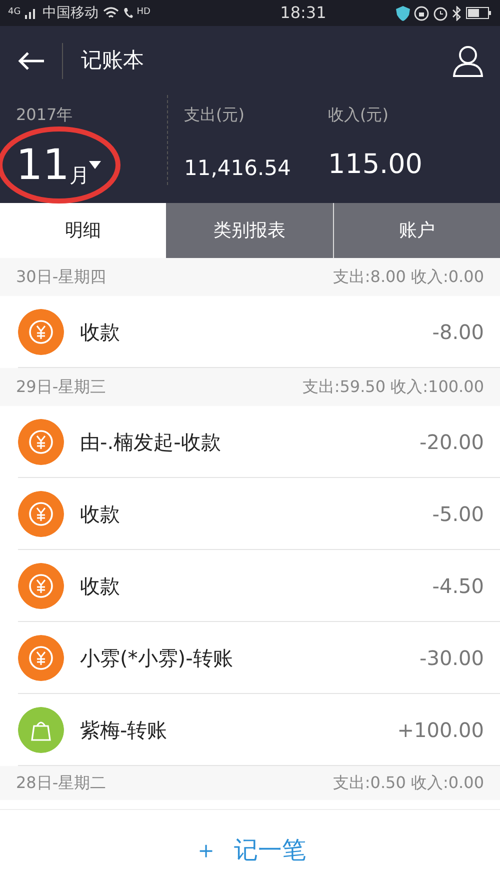 Image resolution: width=500 pixels, height=889 pixels. I want to click on carrier-label: 中国移动, so click(70, 13).